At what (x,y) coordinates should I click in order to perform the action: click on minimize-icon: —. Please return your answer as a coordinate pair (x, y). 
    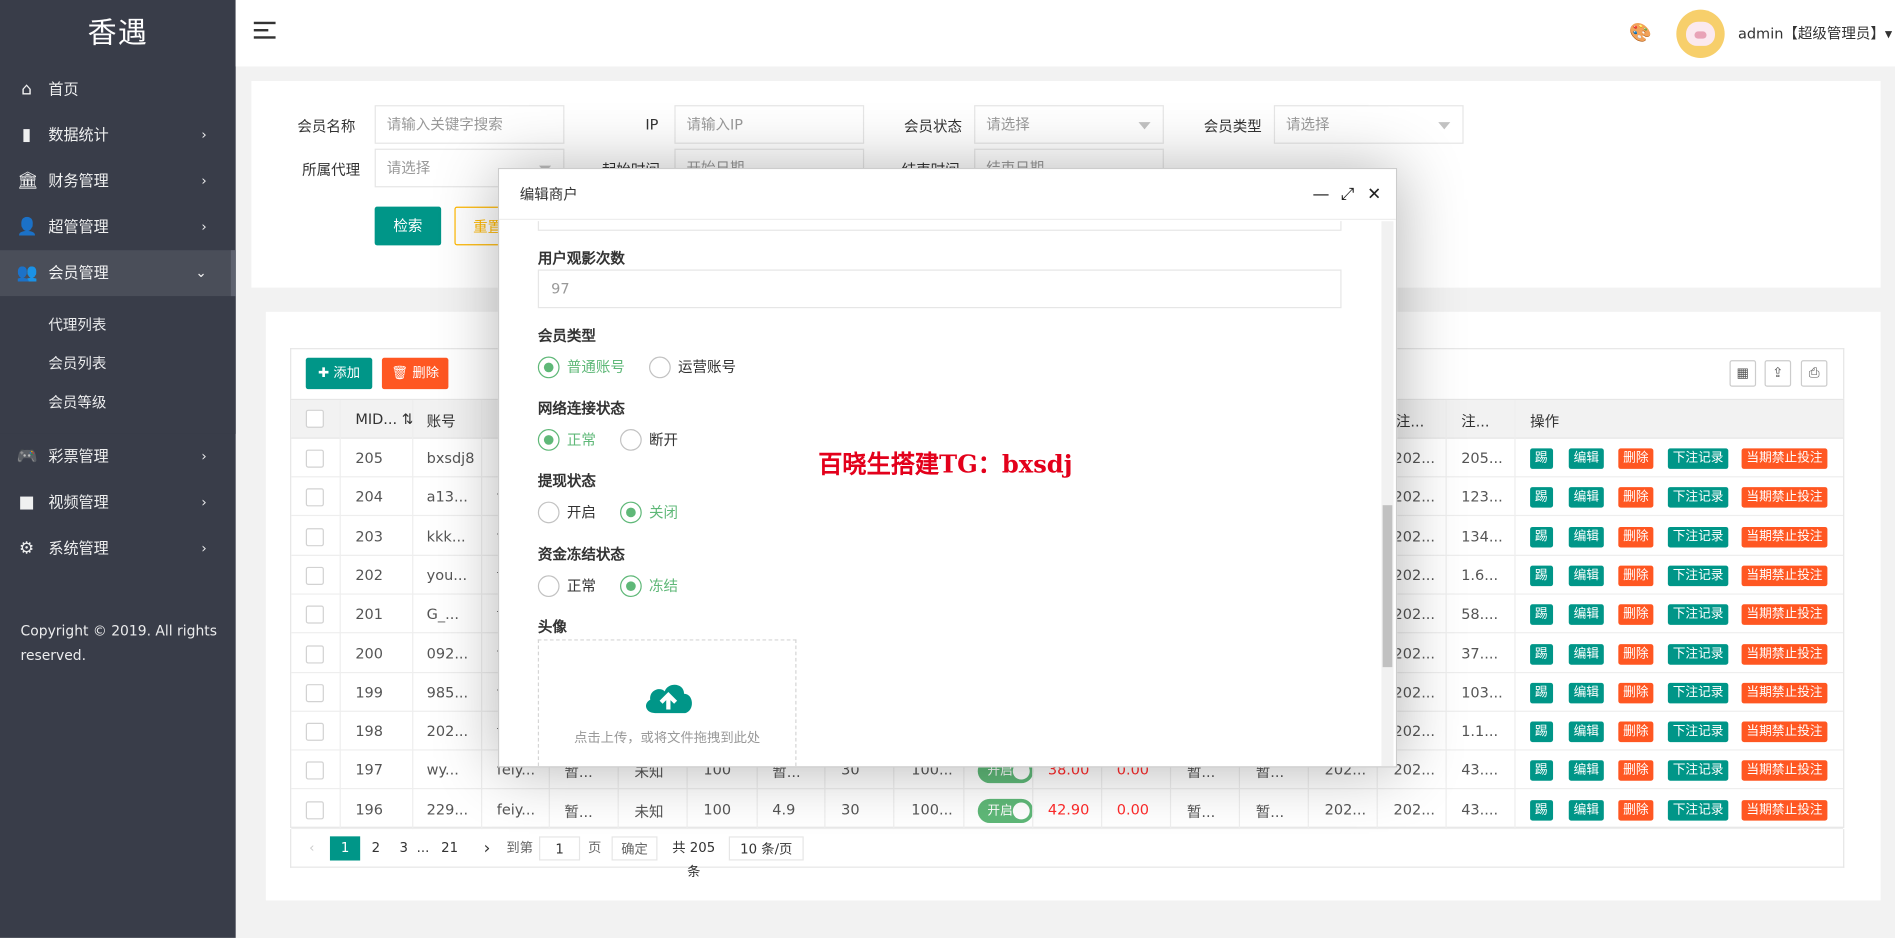
    Looking at the image, I should click on (1320, 194).